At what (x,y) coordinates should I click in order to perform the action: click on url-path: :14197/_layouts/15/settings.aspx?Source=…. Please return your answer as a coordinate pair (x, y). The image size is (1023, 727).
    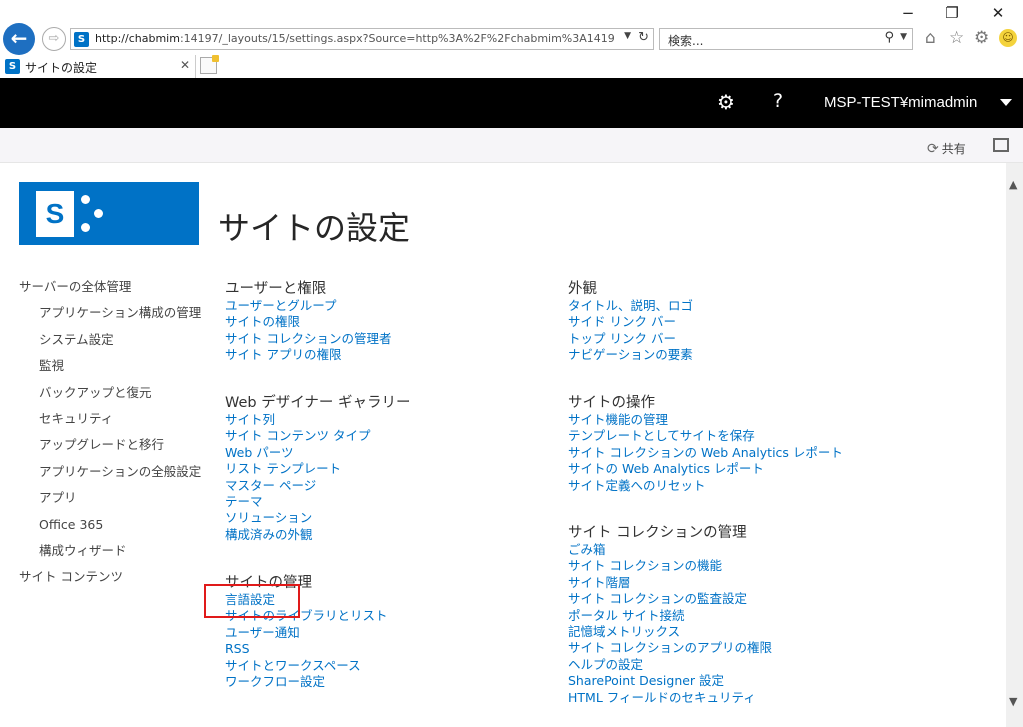
    Looking at the image, I should click on (397, 38).